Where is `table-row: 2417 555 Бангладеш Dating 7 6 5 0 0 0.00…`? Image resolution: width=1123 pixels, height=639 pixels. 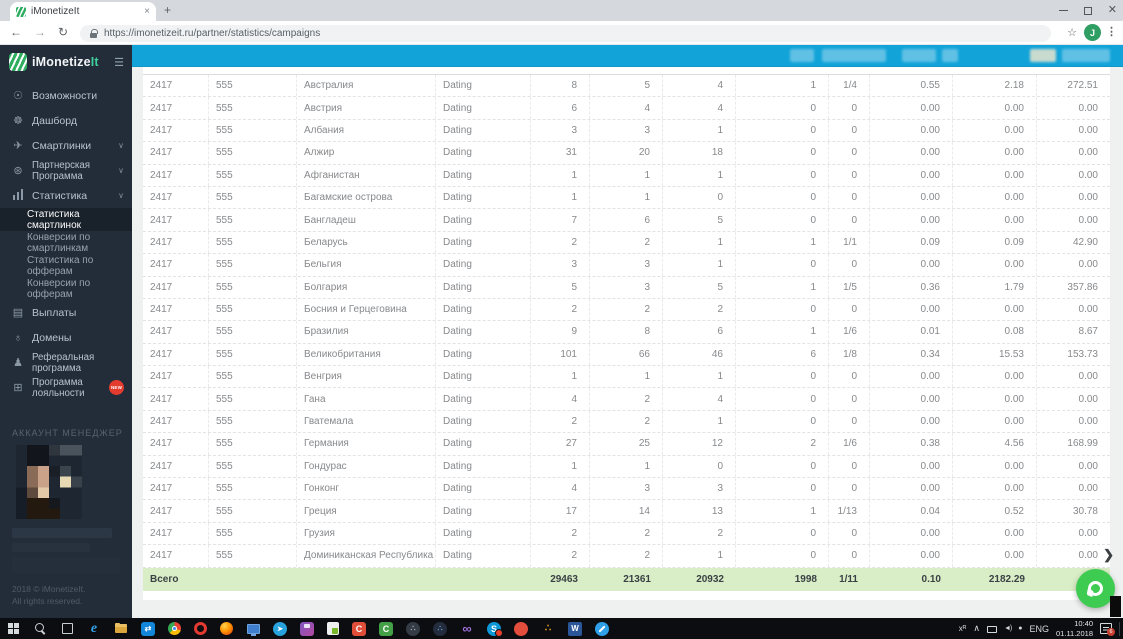 table-row: 2417 555 Бангладеш Dating 7 6 5 0 0 0.00… is located at coordinates (626, 220).